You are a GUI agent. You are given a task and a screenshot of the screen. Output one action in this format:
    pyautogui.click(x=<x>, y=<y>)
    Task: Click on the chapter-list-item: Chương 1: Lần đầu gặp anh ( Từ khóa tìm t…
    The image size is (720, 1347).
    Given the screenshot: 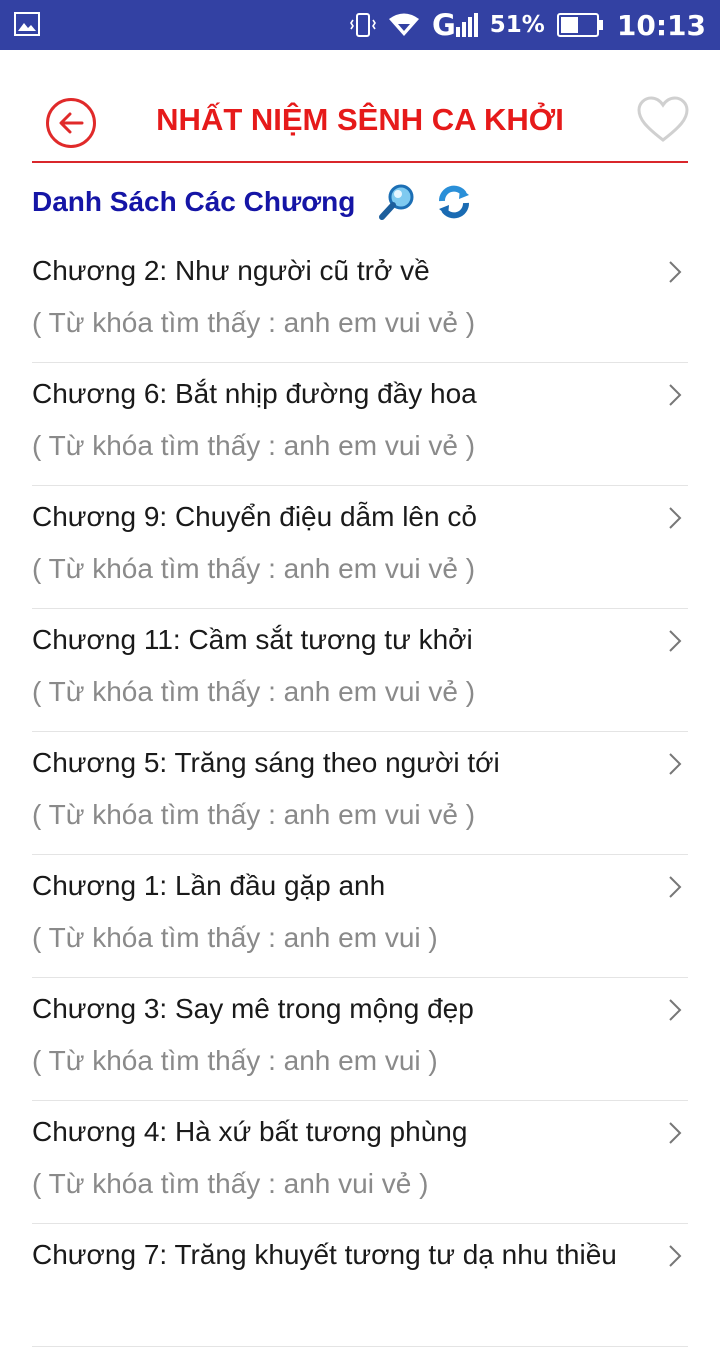 What is the action you would take?
    pyautogui.click(x=360, y=916)
    